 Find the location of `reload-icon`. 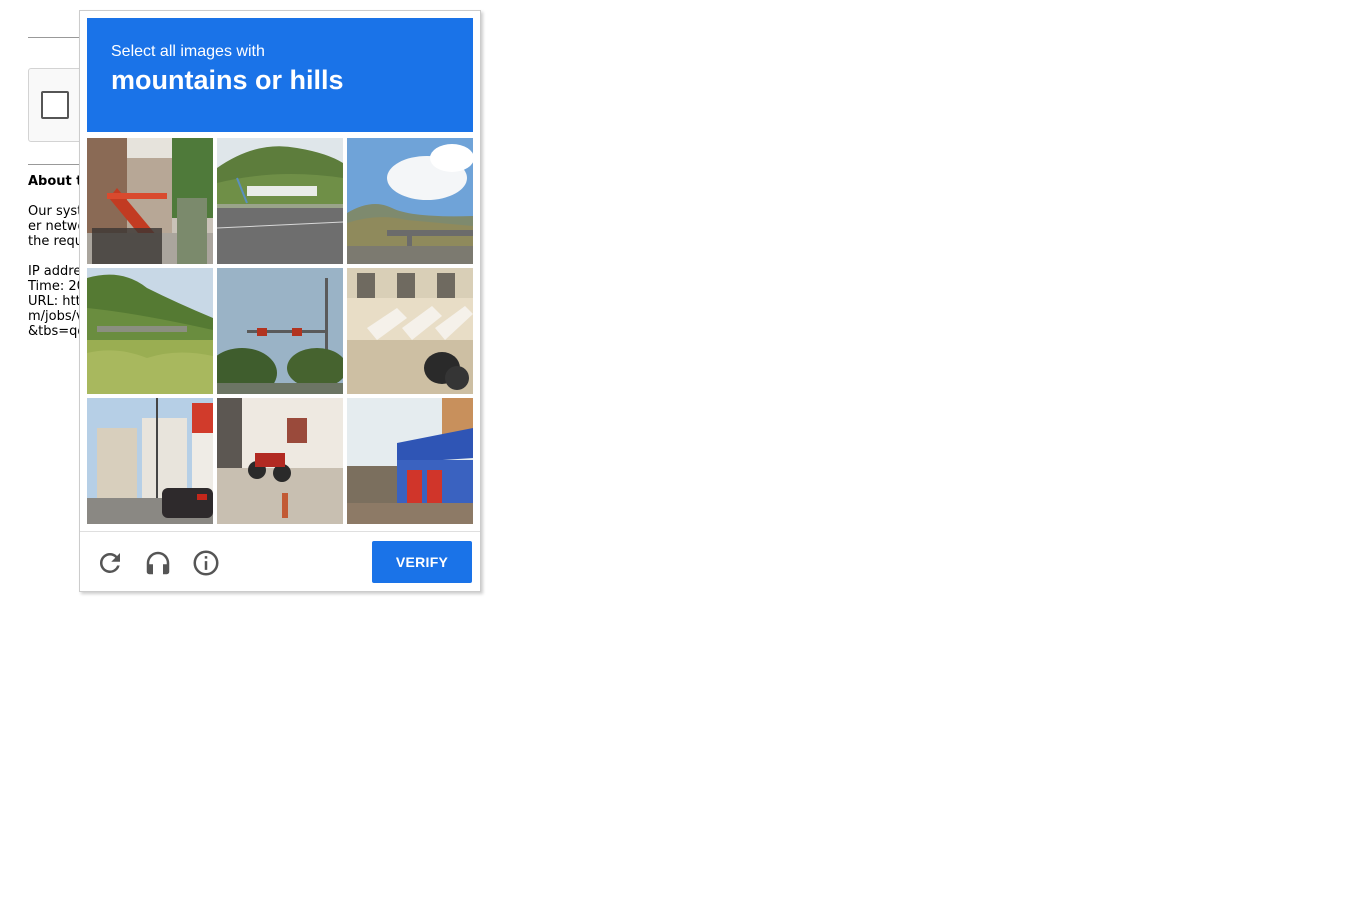

reload-icon is located at coordinates (110, 563).